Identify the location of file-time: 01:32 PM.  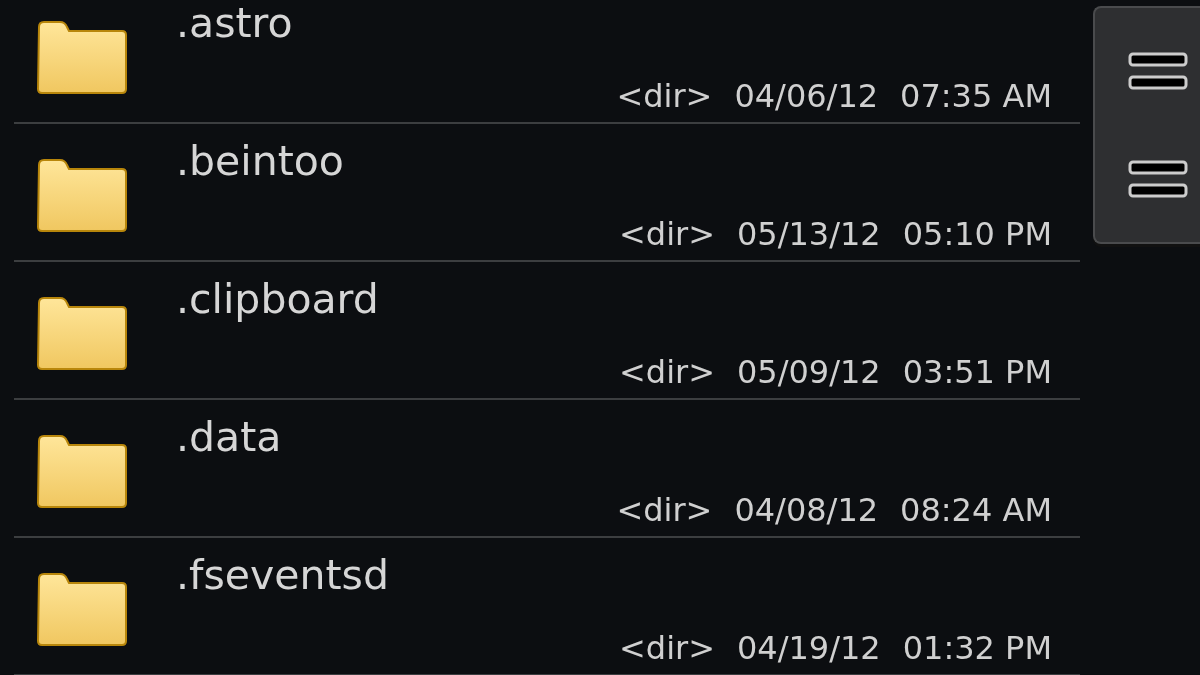
(977, 648).